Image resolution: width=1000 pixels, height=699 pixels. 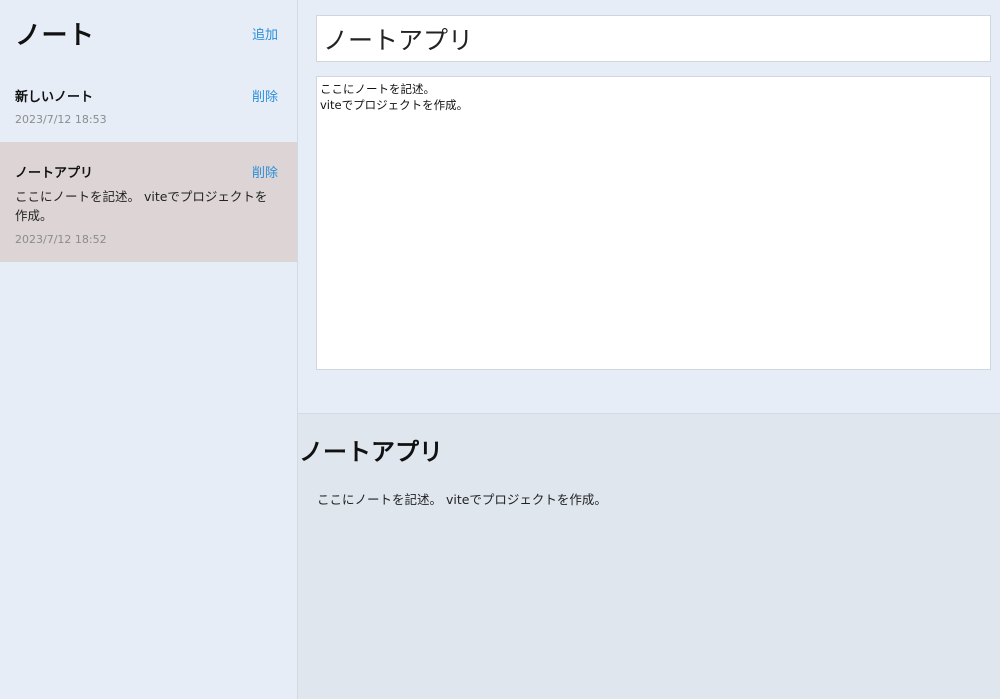 I want to click on note-item-title: 新しいノート, so click(x=54, y=97).